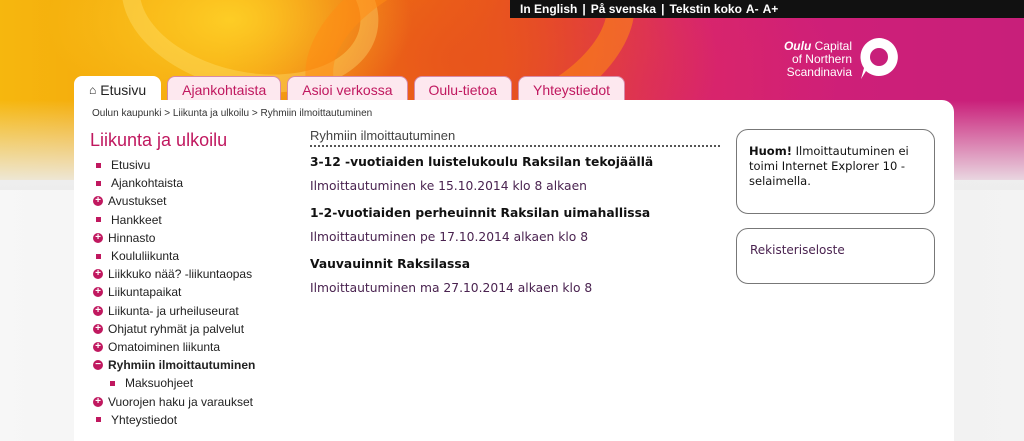 The width and height of the screenshot is (1024, 441). I want to click on sidebar-item-label: Liikkuko nää? -liikuntaopas, so click(180, 274).